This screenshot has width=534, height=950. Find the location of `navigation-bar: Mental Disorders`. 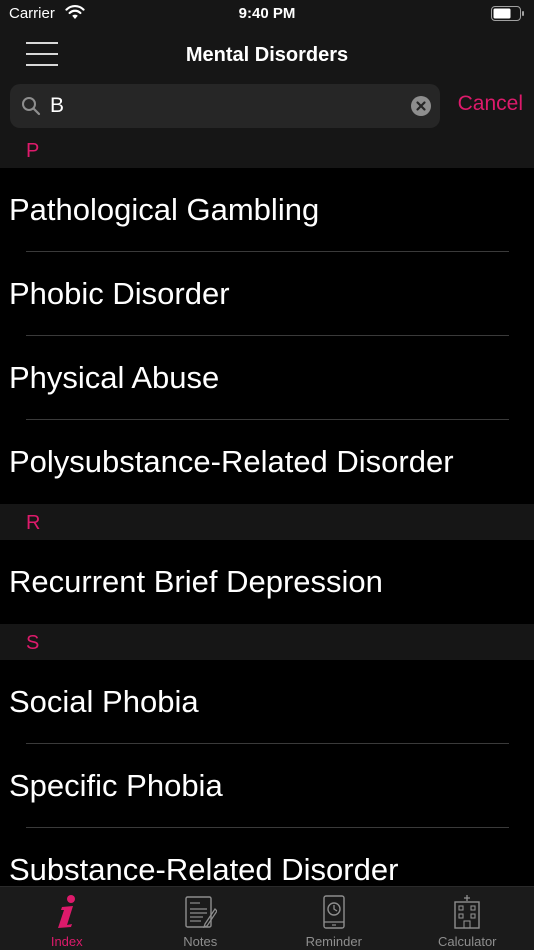

navigation-bar: Mental Disorders is located at coordinates (267, 56).